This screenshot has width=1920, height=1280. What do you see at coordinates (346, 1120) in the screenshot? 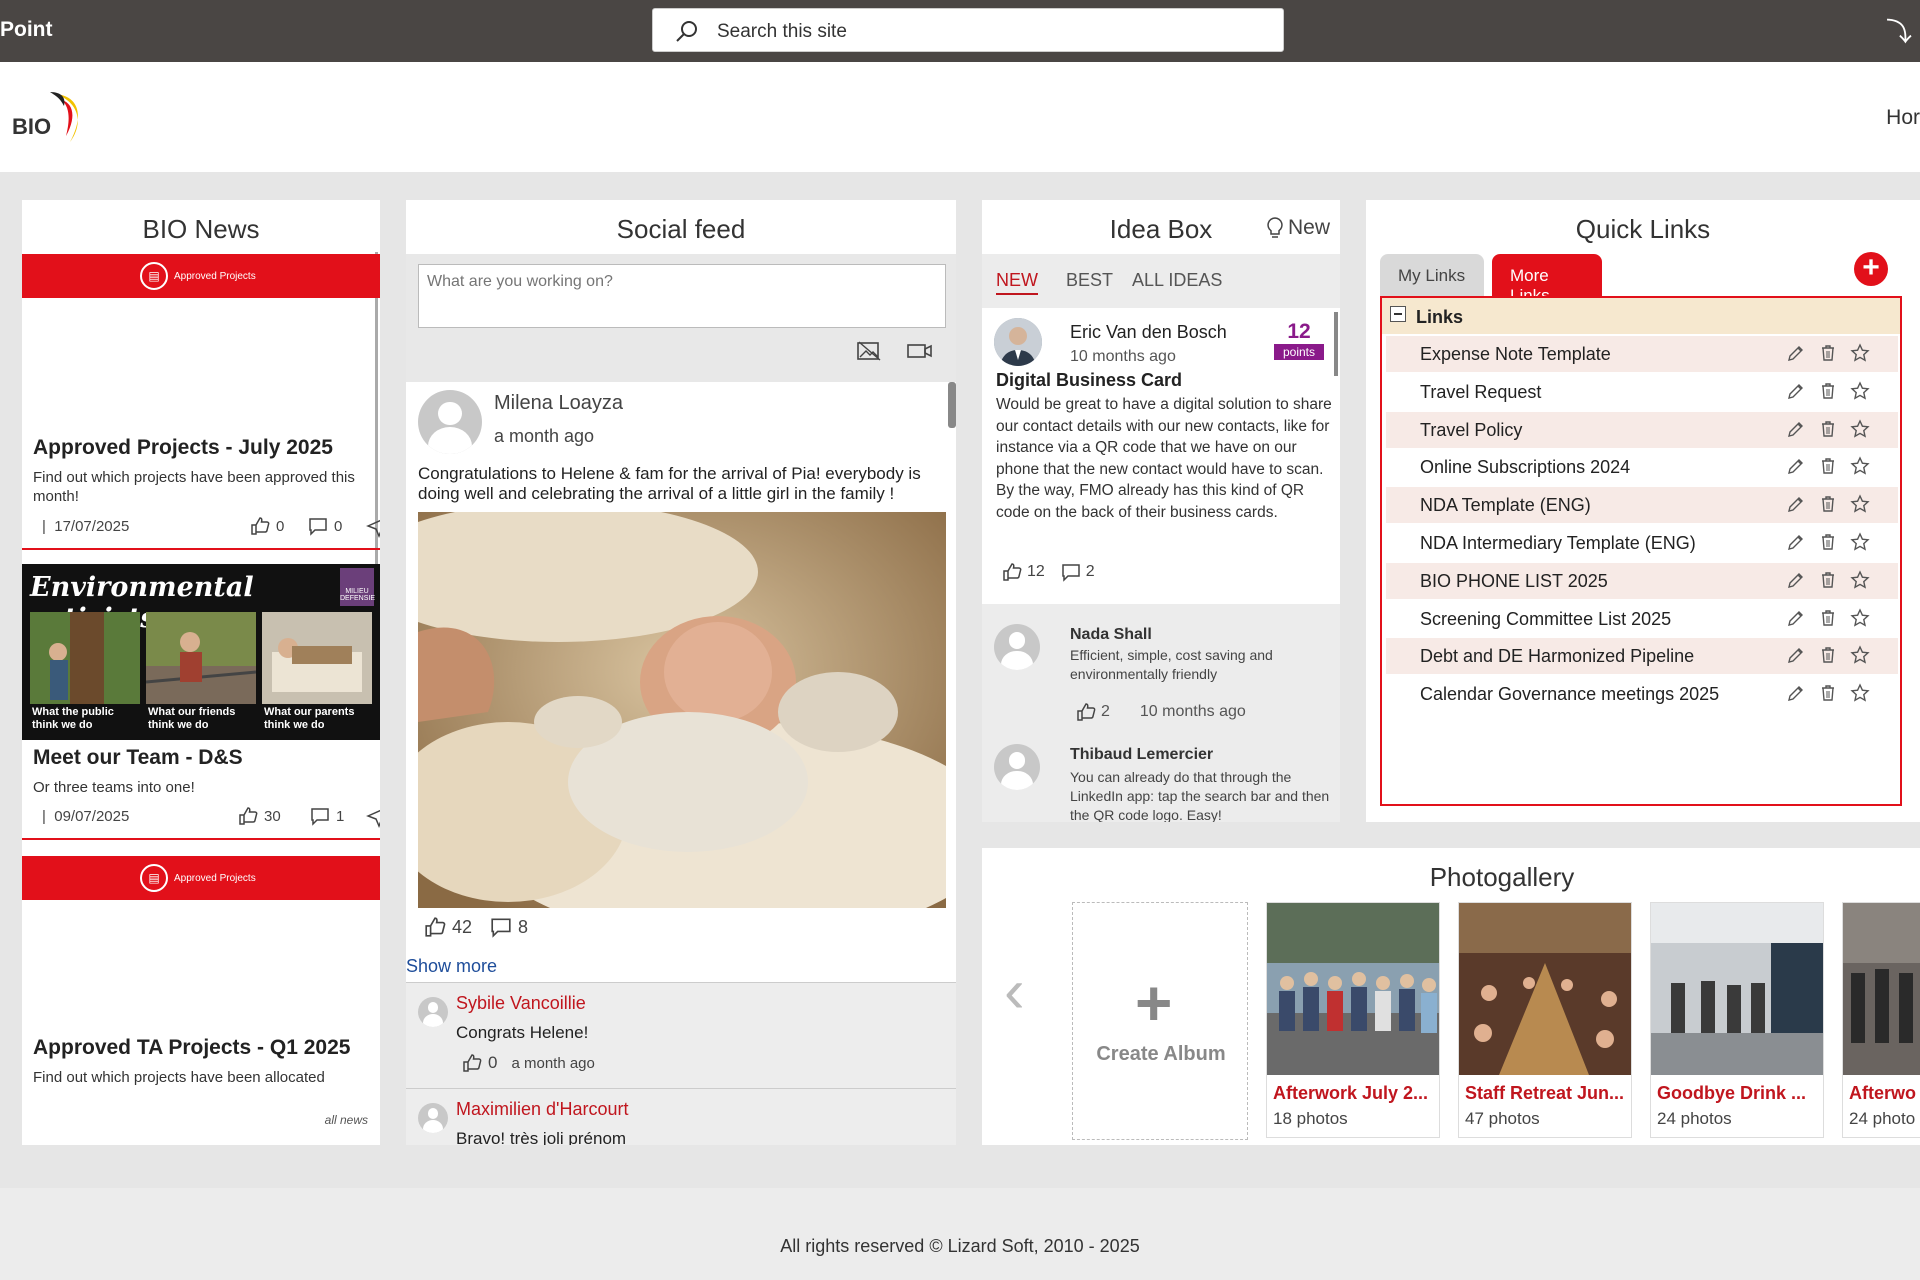
I see `all-news-link: all news` at bounding box center [346, 1120].